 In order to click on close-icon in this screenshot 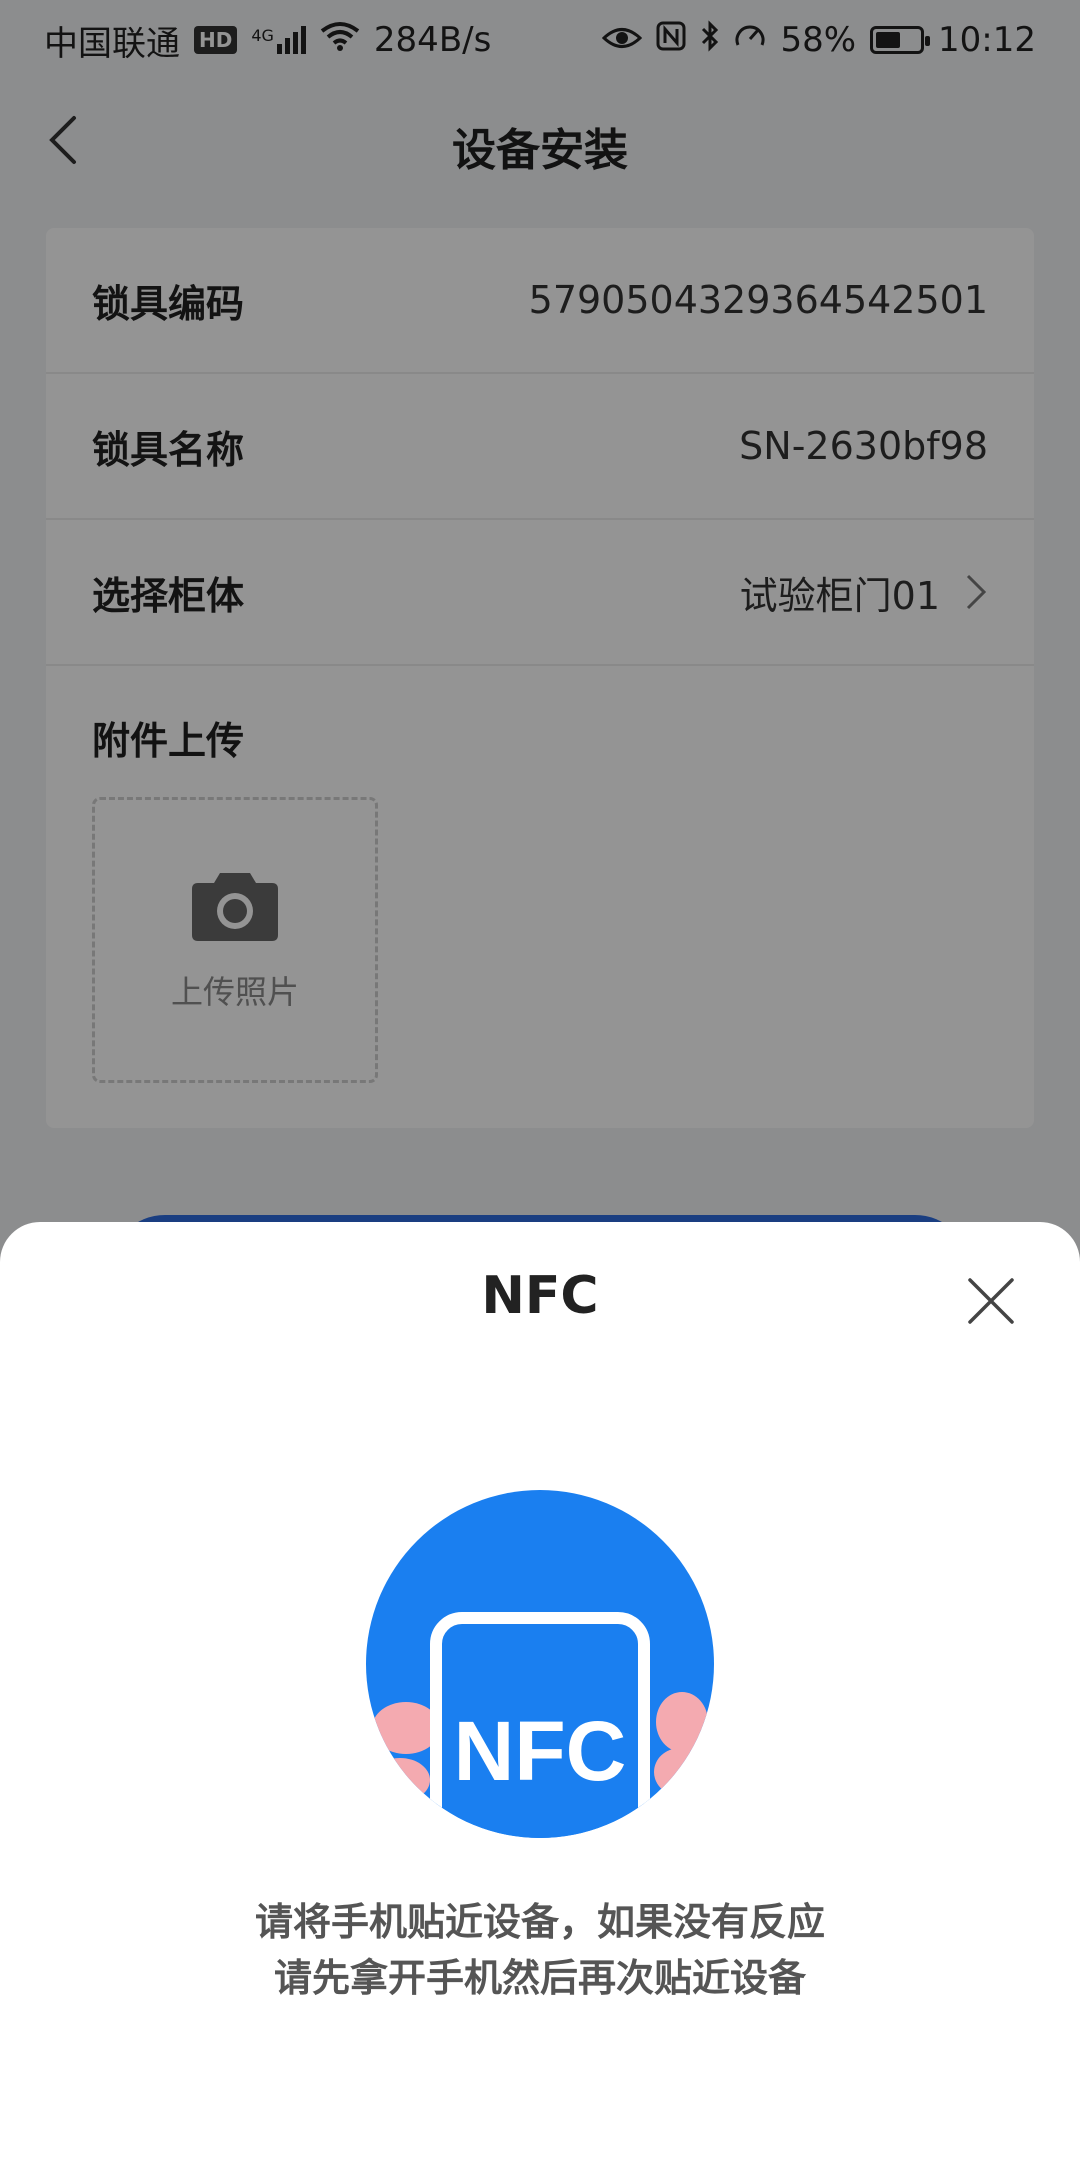, I will do `click(991, 1301)`.